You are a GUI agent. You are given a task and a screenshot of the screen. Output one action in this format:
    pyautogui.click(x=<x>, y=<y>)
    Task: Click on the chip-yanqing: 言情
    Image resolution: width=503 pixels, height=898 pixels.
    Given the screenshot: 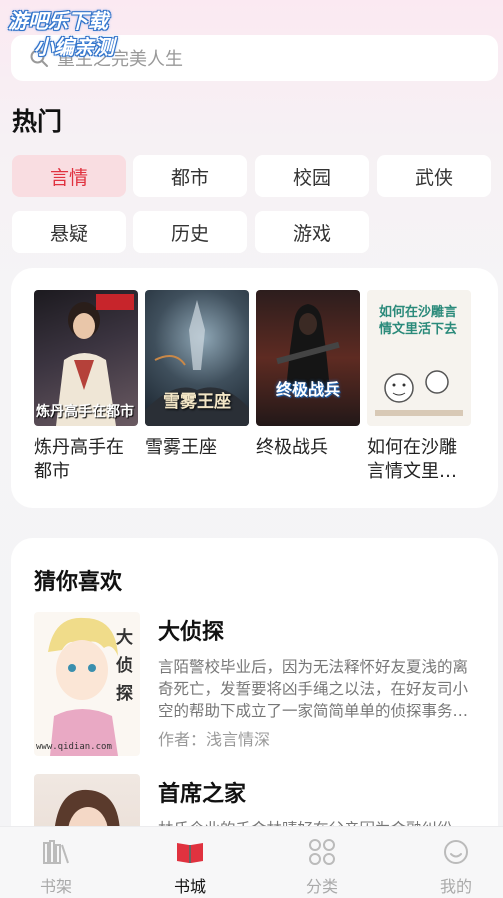 What is the action you would take?
    pyautogui.click(x=69, y=176)
    